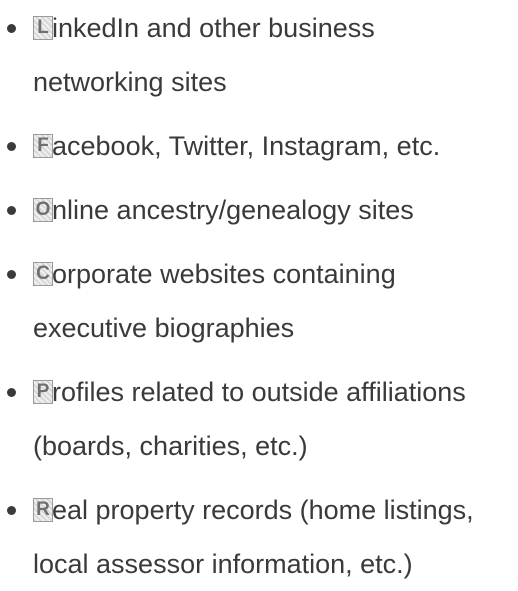  I want to click on bullet-line: networking sites, so click(130, 82).